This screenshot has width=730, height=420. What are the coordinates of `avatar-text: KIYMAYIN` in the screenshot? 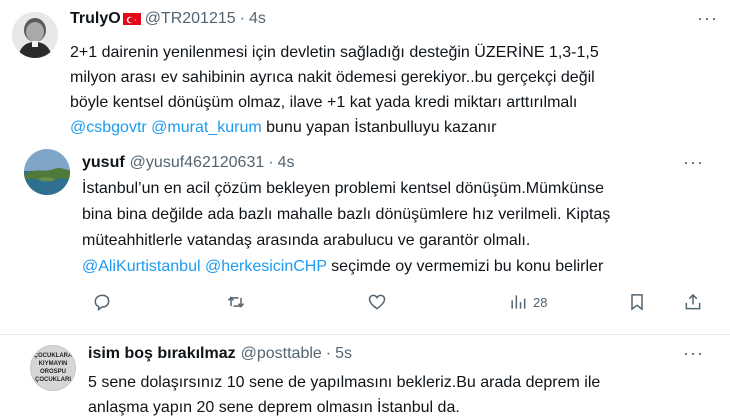 It's located at (53, 364).